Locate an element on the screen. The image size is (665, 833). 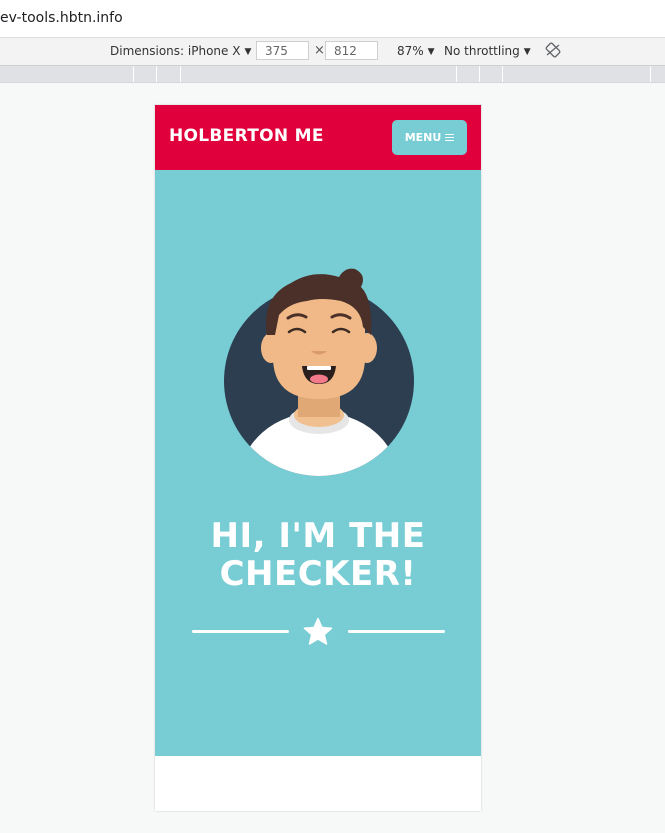
dimensions-dropdown: Dimensions: iPhone X ▼ is located at coordinates (180, 51).